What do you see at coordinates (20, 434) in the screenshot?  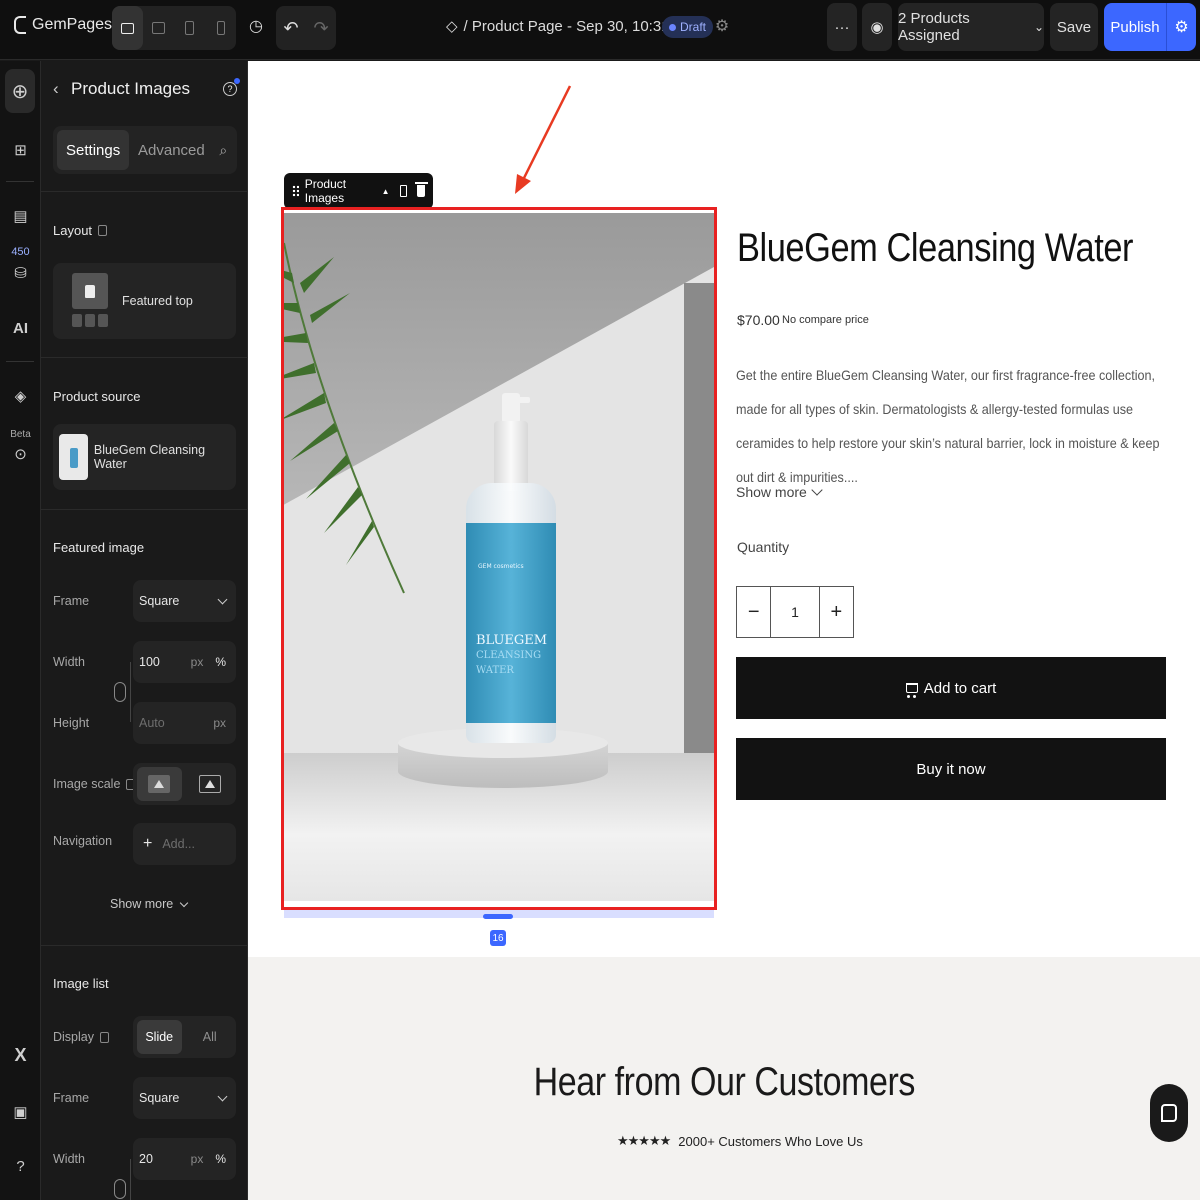 I see `beta-label: Beta` at bounding box center [20, 434].